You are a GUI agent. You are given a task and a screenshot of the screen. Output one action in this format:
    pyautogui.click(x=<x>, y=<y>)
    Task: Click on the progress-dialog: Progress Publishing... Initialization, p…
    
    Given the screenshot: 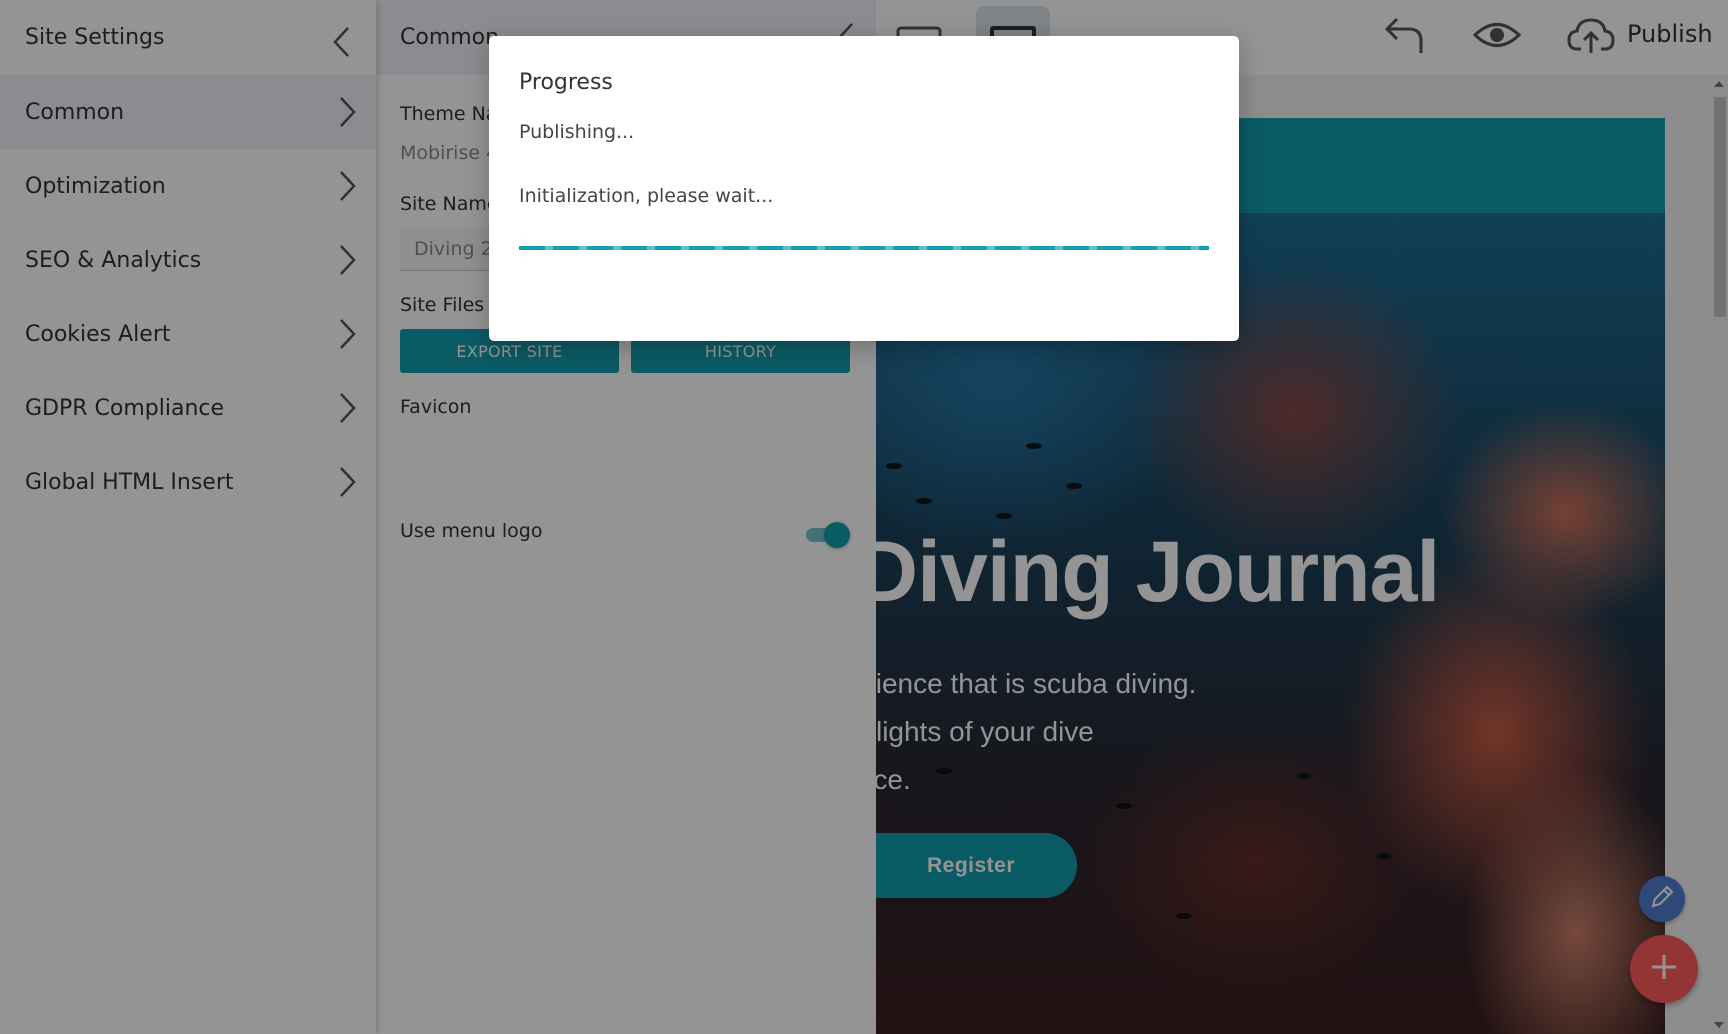 What is the action you would take?
    pyautogui.click(x=864, y=188)
    